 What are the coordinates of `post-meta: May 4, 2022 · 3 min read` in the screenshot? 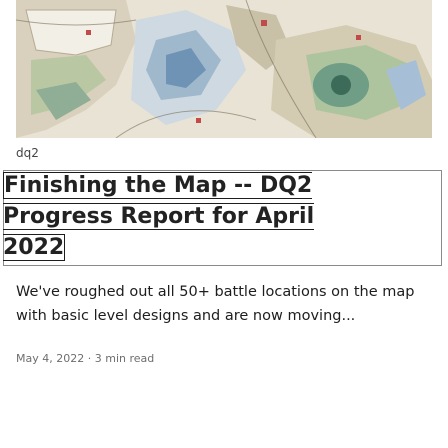 It's located at (85, 358).